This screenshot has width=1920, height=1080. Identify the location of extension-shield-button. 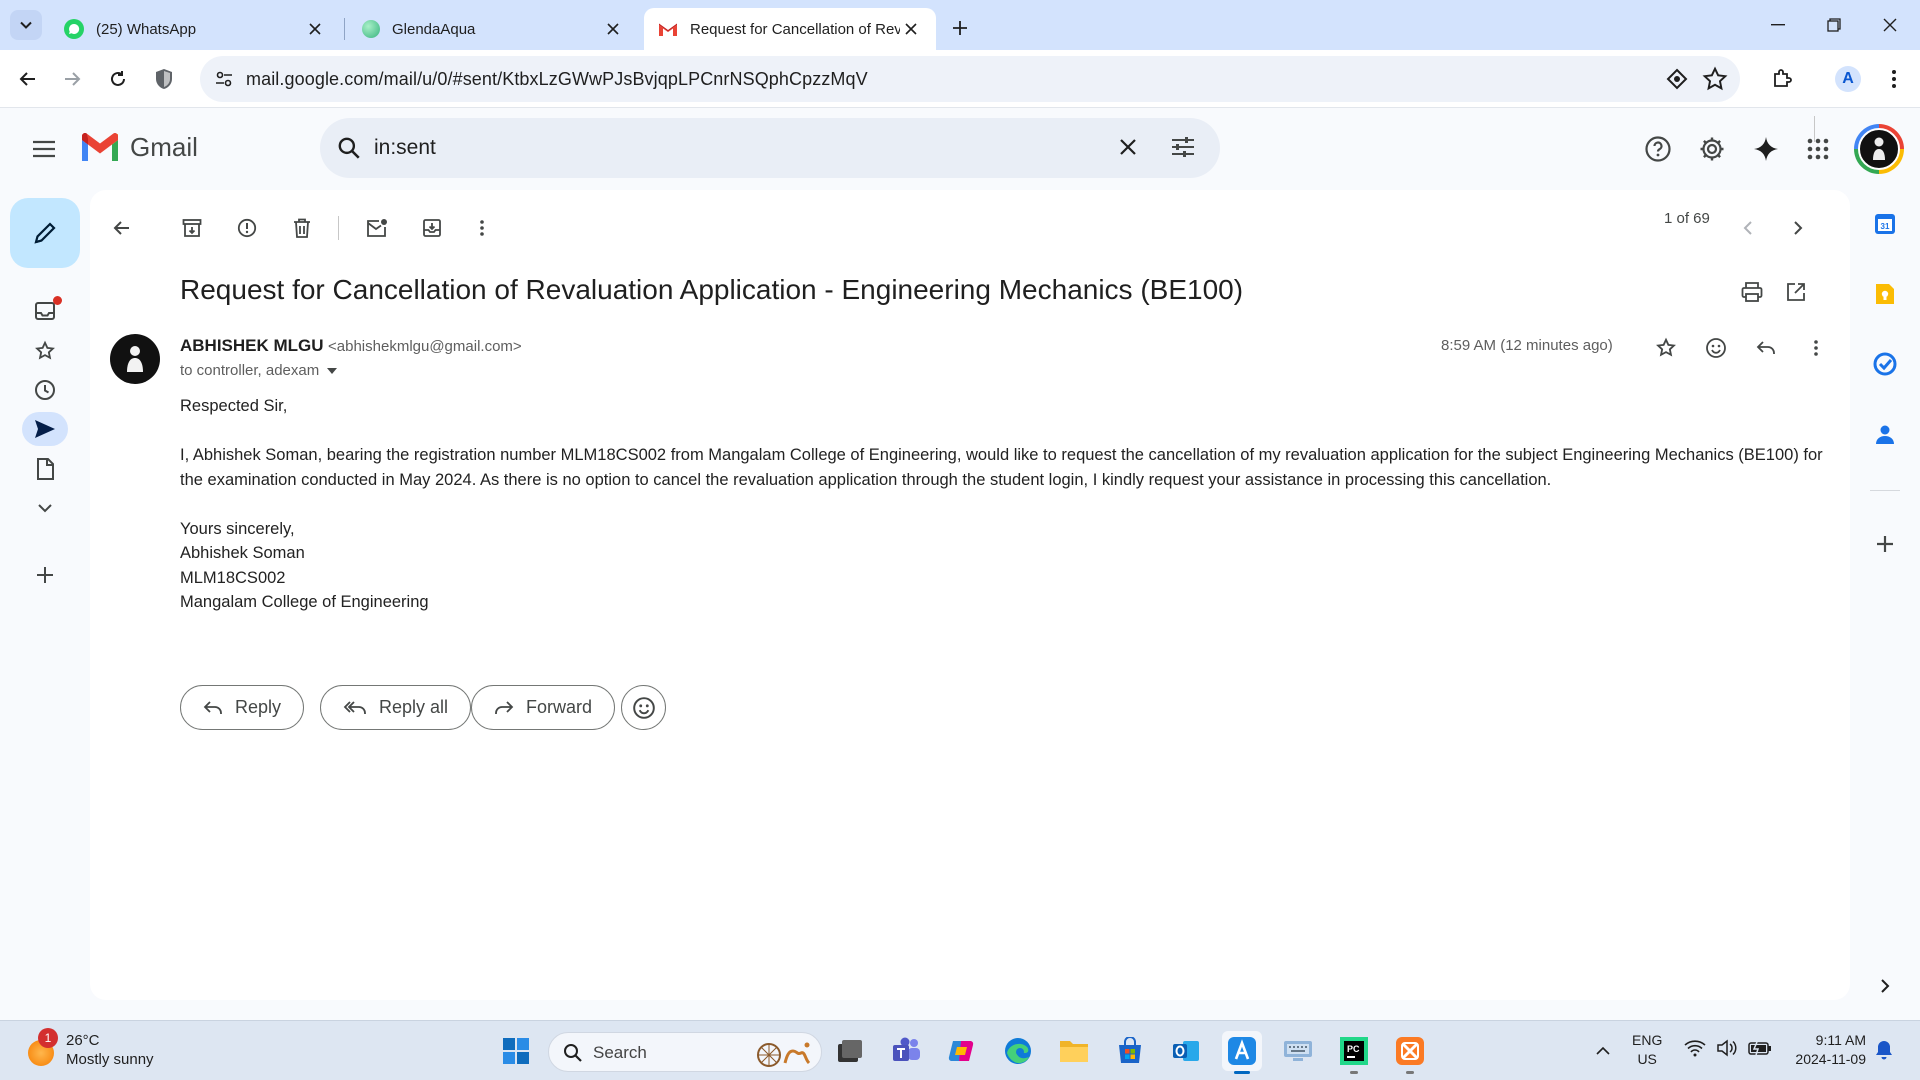
(164, 79).